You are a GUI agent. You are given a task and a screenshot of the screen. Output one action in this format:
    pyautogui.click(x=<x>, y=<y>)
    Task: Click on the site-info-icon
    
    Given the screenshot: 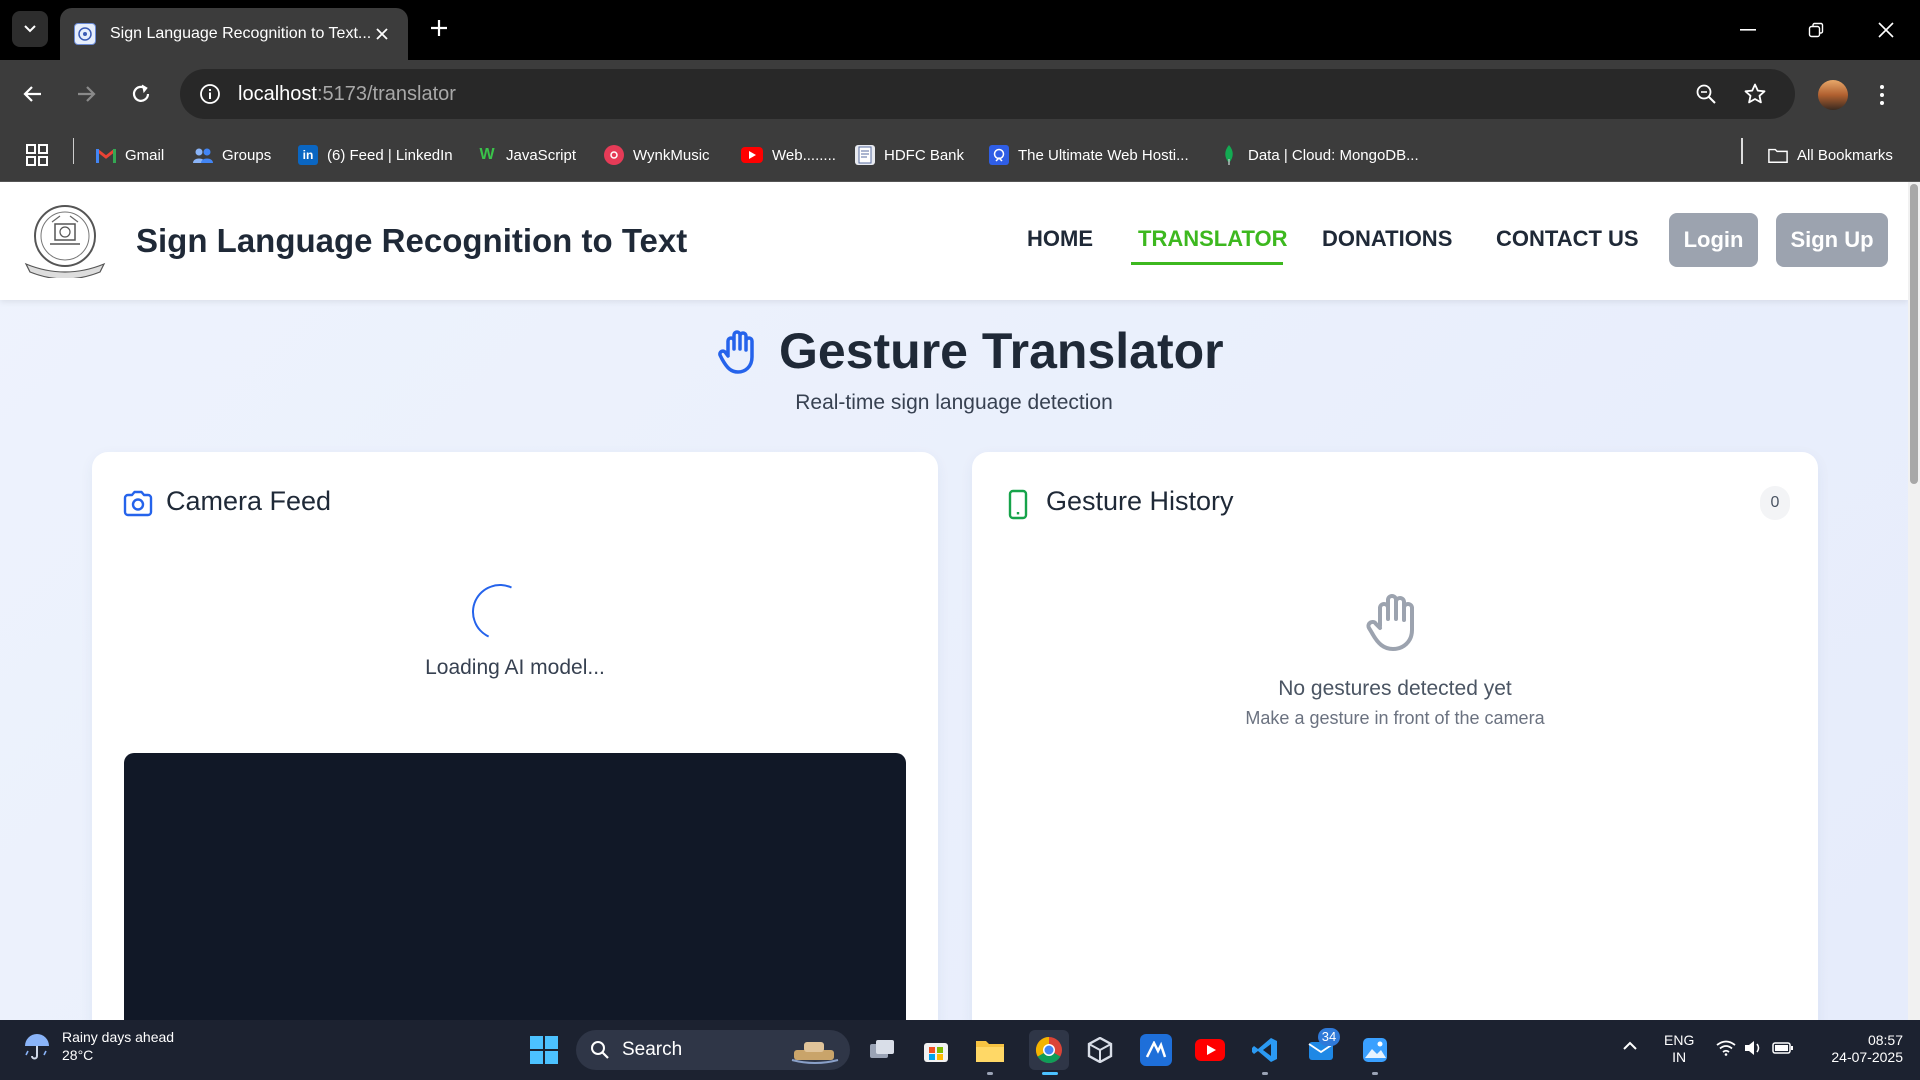 What is the action you would take?
    pyautogui.click(x=210, y=94)
    